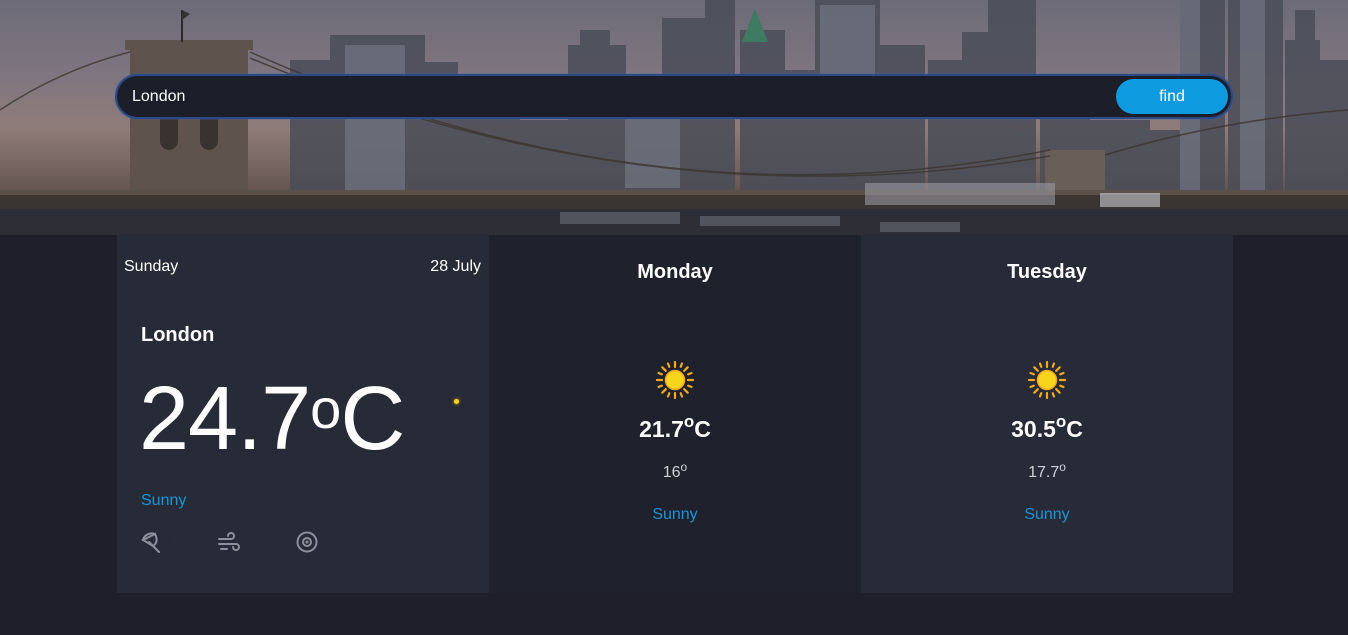 The height and width of the screenshot is (635, 1348). I want to click on rain-stat: 2.9%, so click(171, 542).